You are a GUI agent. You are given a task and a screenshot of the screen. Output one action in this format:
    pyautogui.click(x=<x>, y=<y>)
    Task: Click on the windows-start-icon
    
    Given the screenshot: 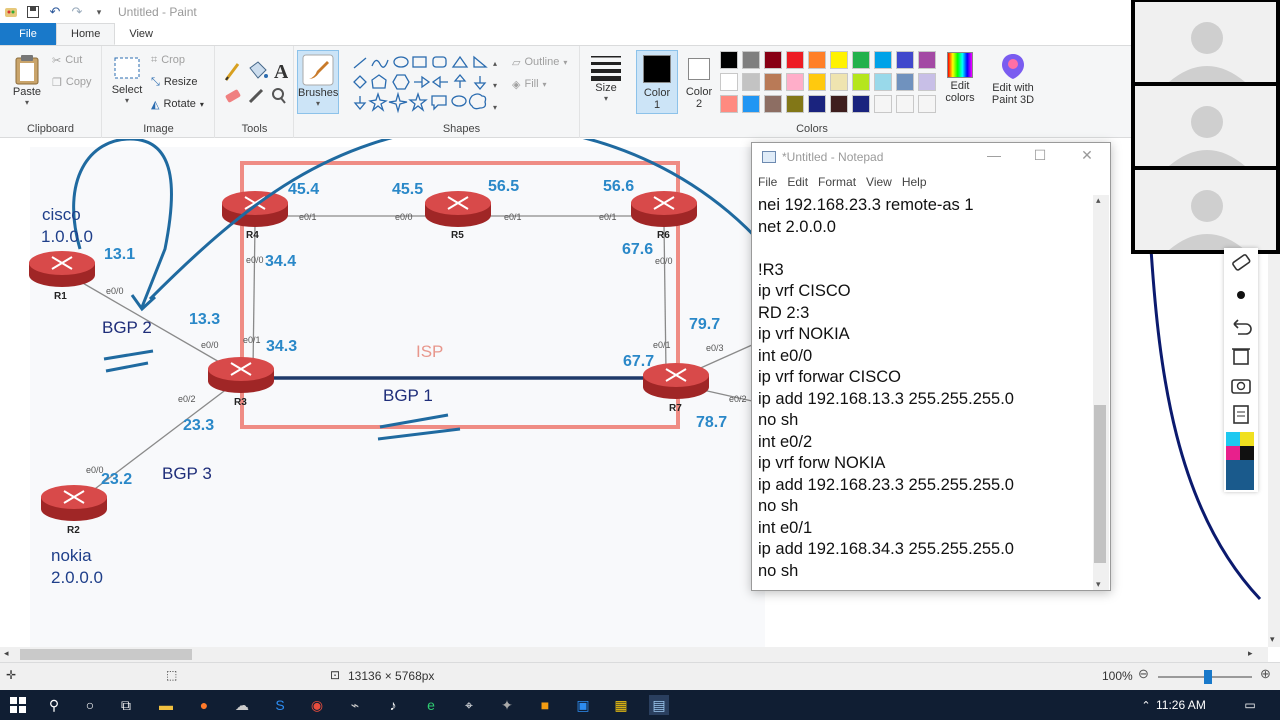 What is the action you would take?
    pyautogui.click(x=18, y=705)
    